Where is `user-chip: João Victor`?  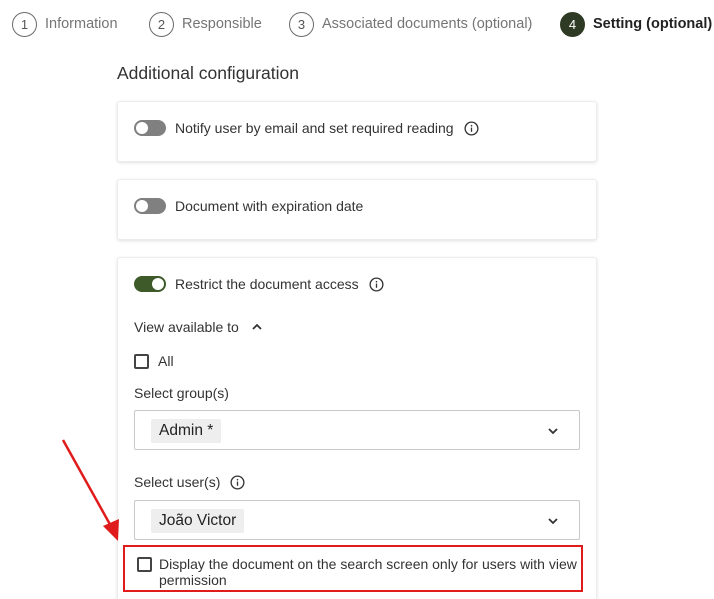 user-chip: João Victor is located at coordinates (198, 521).